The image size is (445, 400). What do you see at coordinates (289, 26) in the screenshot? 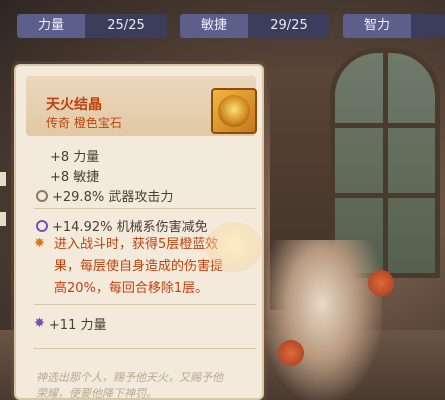
I see `stat-value: 29/25` at bounding box center [289, 26].